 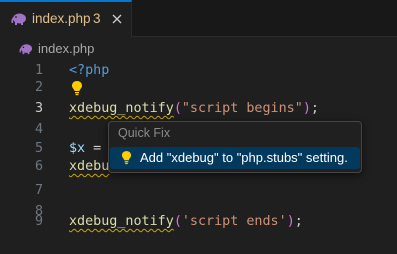 I want to click on code-line: 7, so click(x=198, y=190).